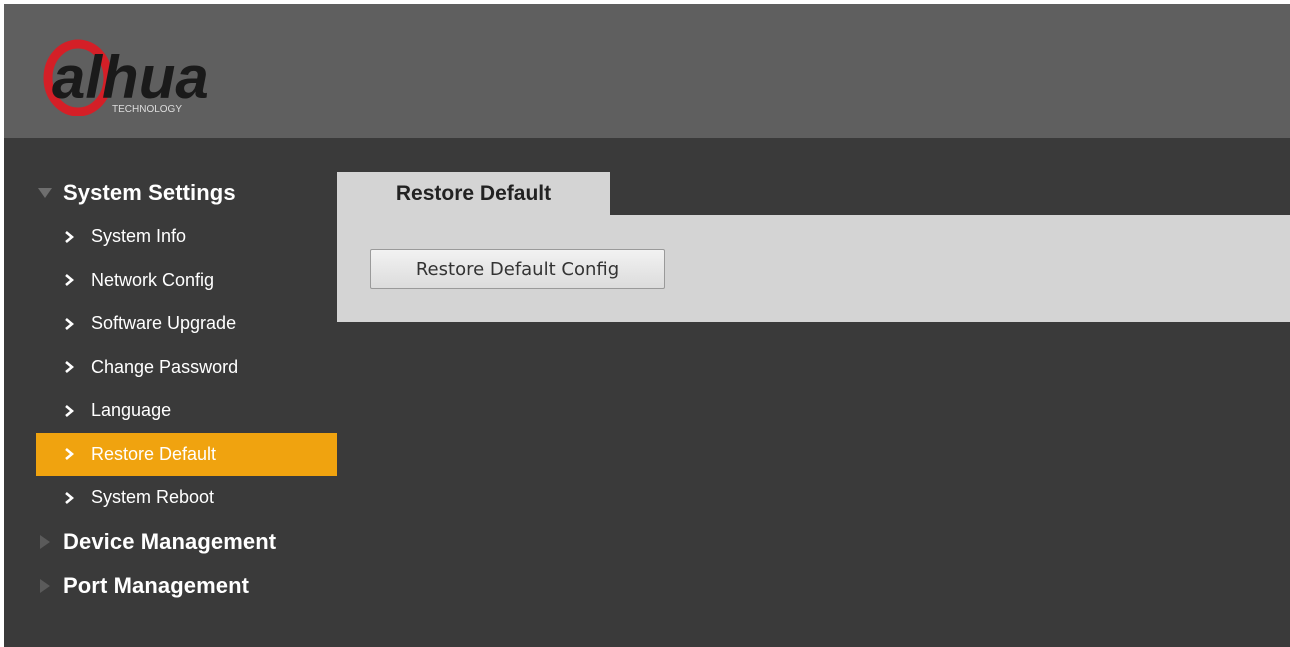  I want to click on svg-text: TECHNOLOGY, so click(147, 109).